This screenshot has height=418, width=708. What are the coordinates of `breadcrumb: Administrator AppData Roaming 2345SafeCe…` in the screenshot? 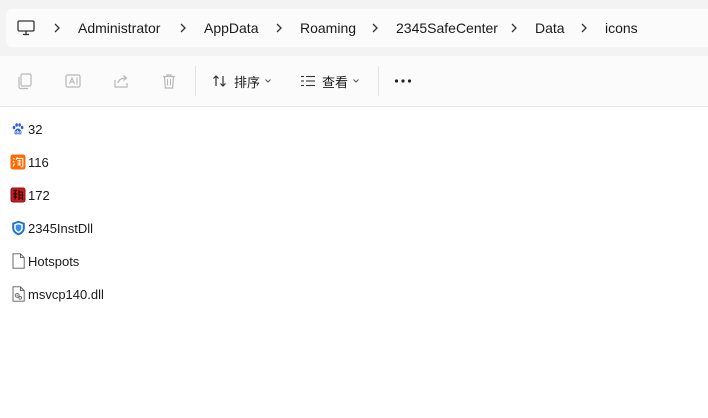 It's located at (357, 28).